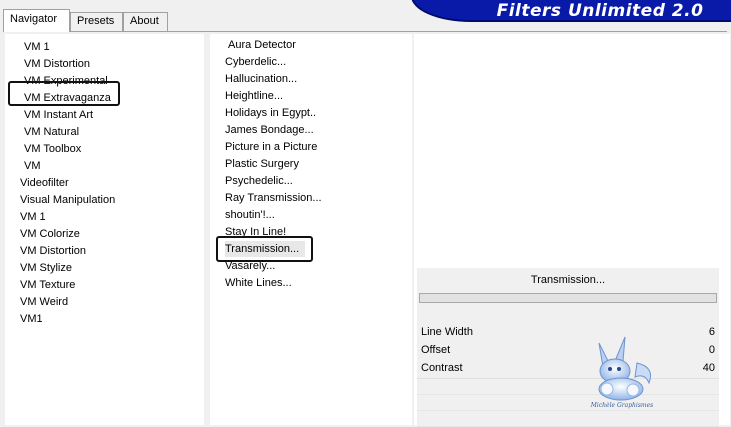 Image resolution: width=731 pixels, height=427 pixels. I want to click on filter-item: Holidays in Egypt.., so click(270, 113).